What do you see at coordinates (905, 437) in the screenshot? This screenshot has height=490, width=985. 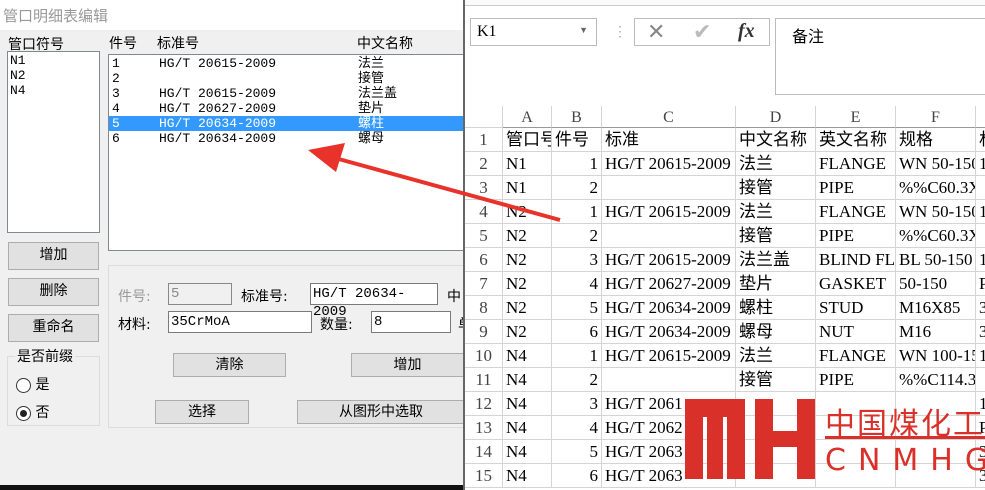 I see `watermark-divider` at bounding box center [905, 437].